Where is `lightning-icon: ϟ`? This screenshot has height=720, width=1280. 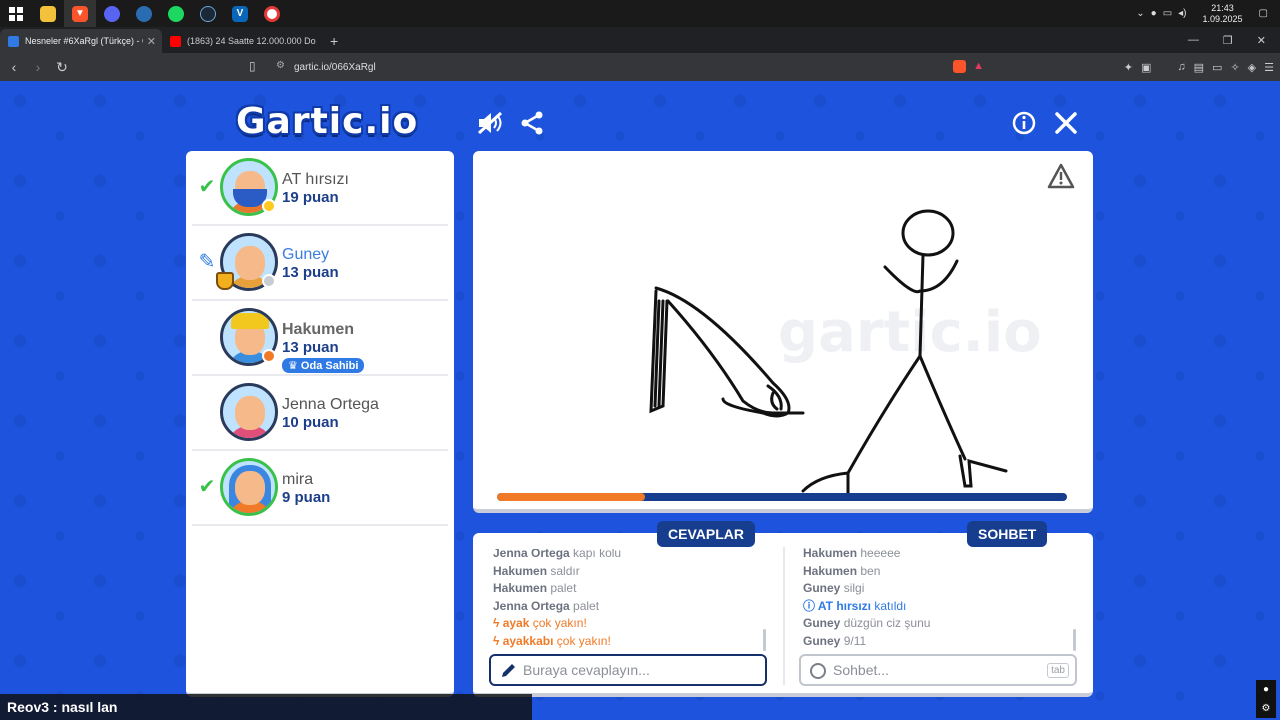
lightning-icon: ϟ is located at coordinates (496, 640).